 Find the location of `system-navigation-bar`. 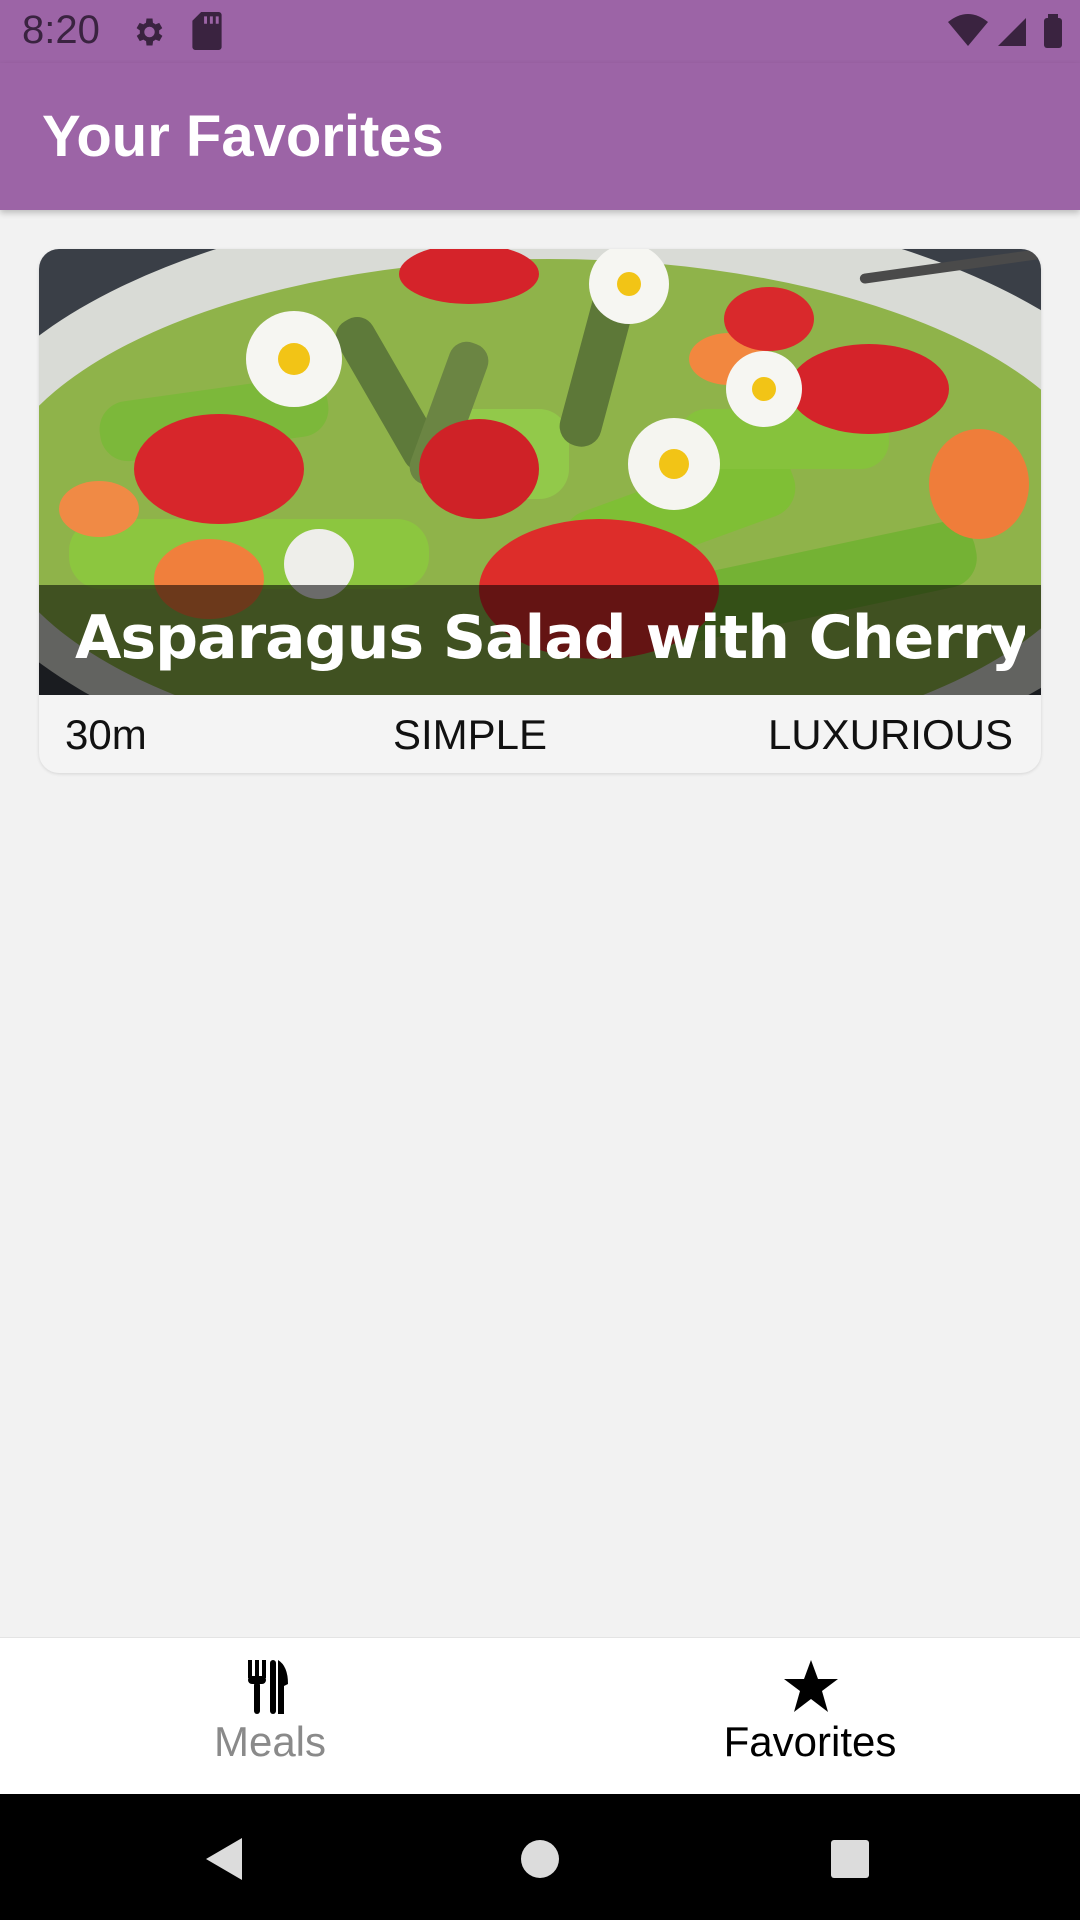

system-navigation-bar is located at coordinates (540, 1857).